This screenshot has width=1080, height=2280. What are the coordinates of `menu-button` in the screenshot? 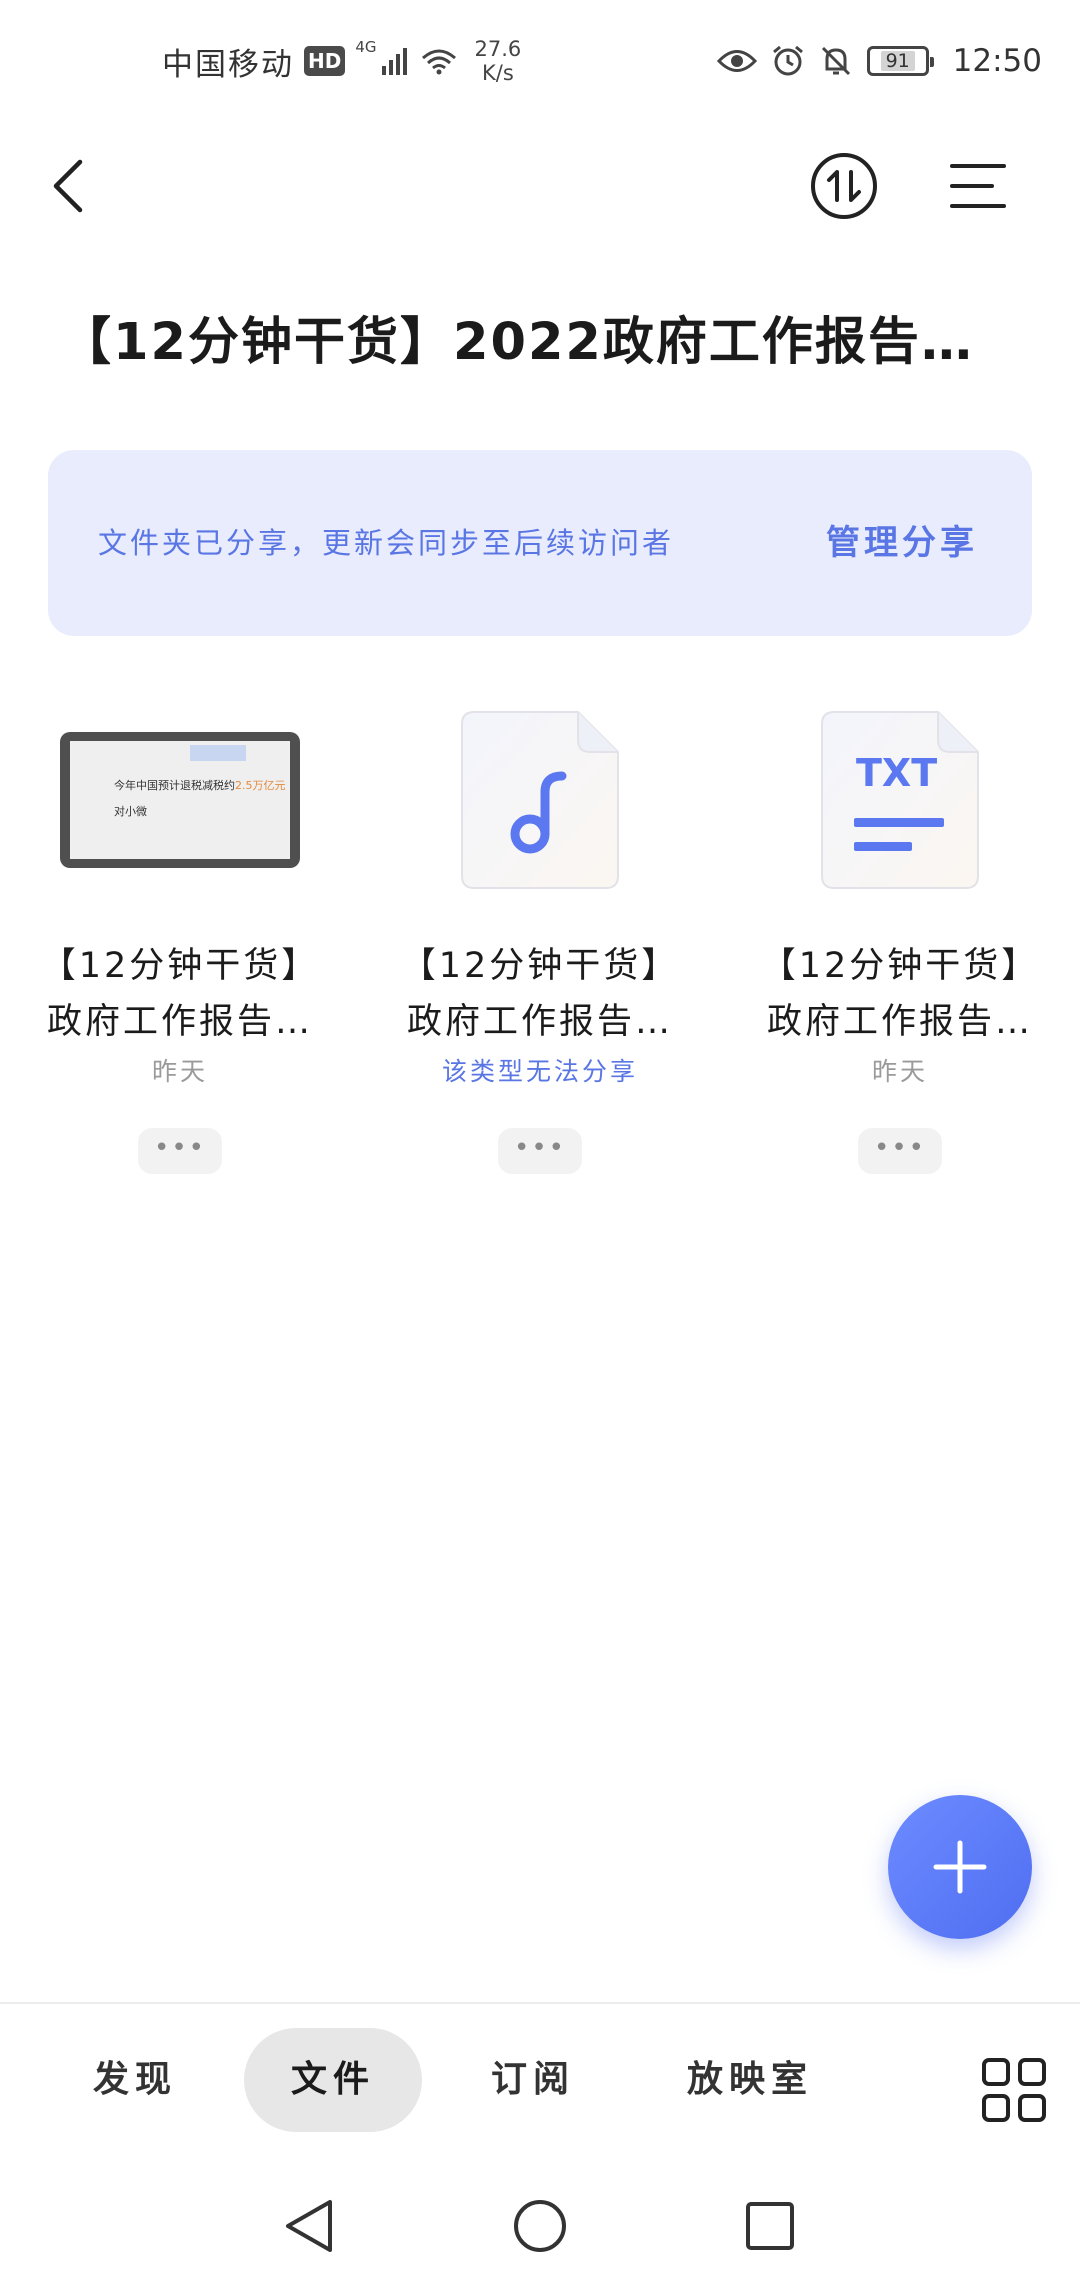 It's located at (978, 186).